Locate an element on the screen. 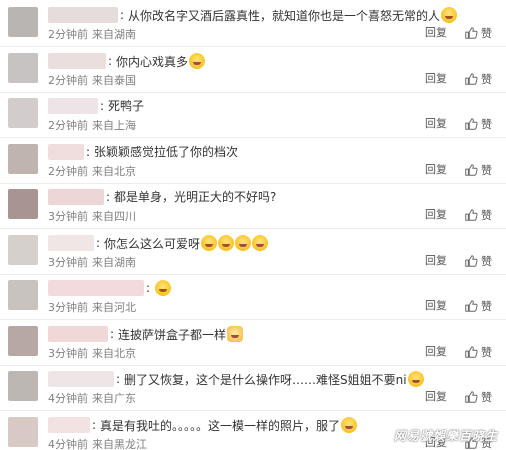 Image resolution: width=506 pixels, height=450 pixels. comment-text: 死鸭子 is located at coordinates (126, 106).